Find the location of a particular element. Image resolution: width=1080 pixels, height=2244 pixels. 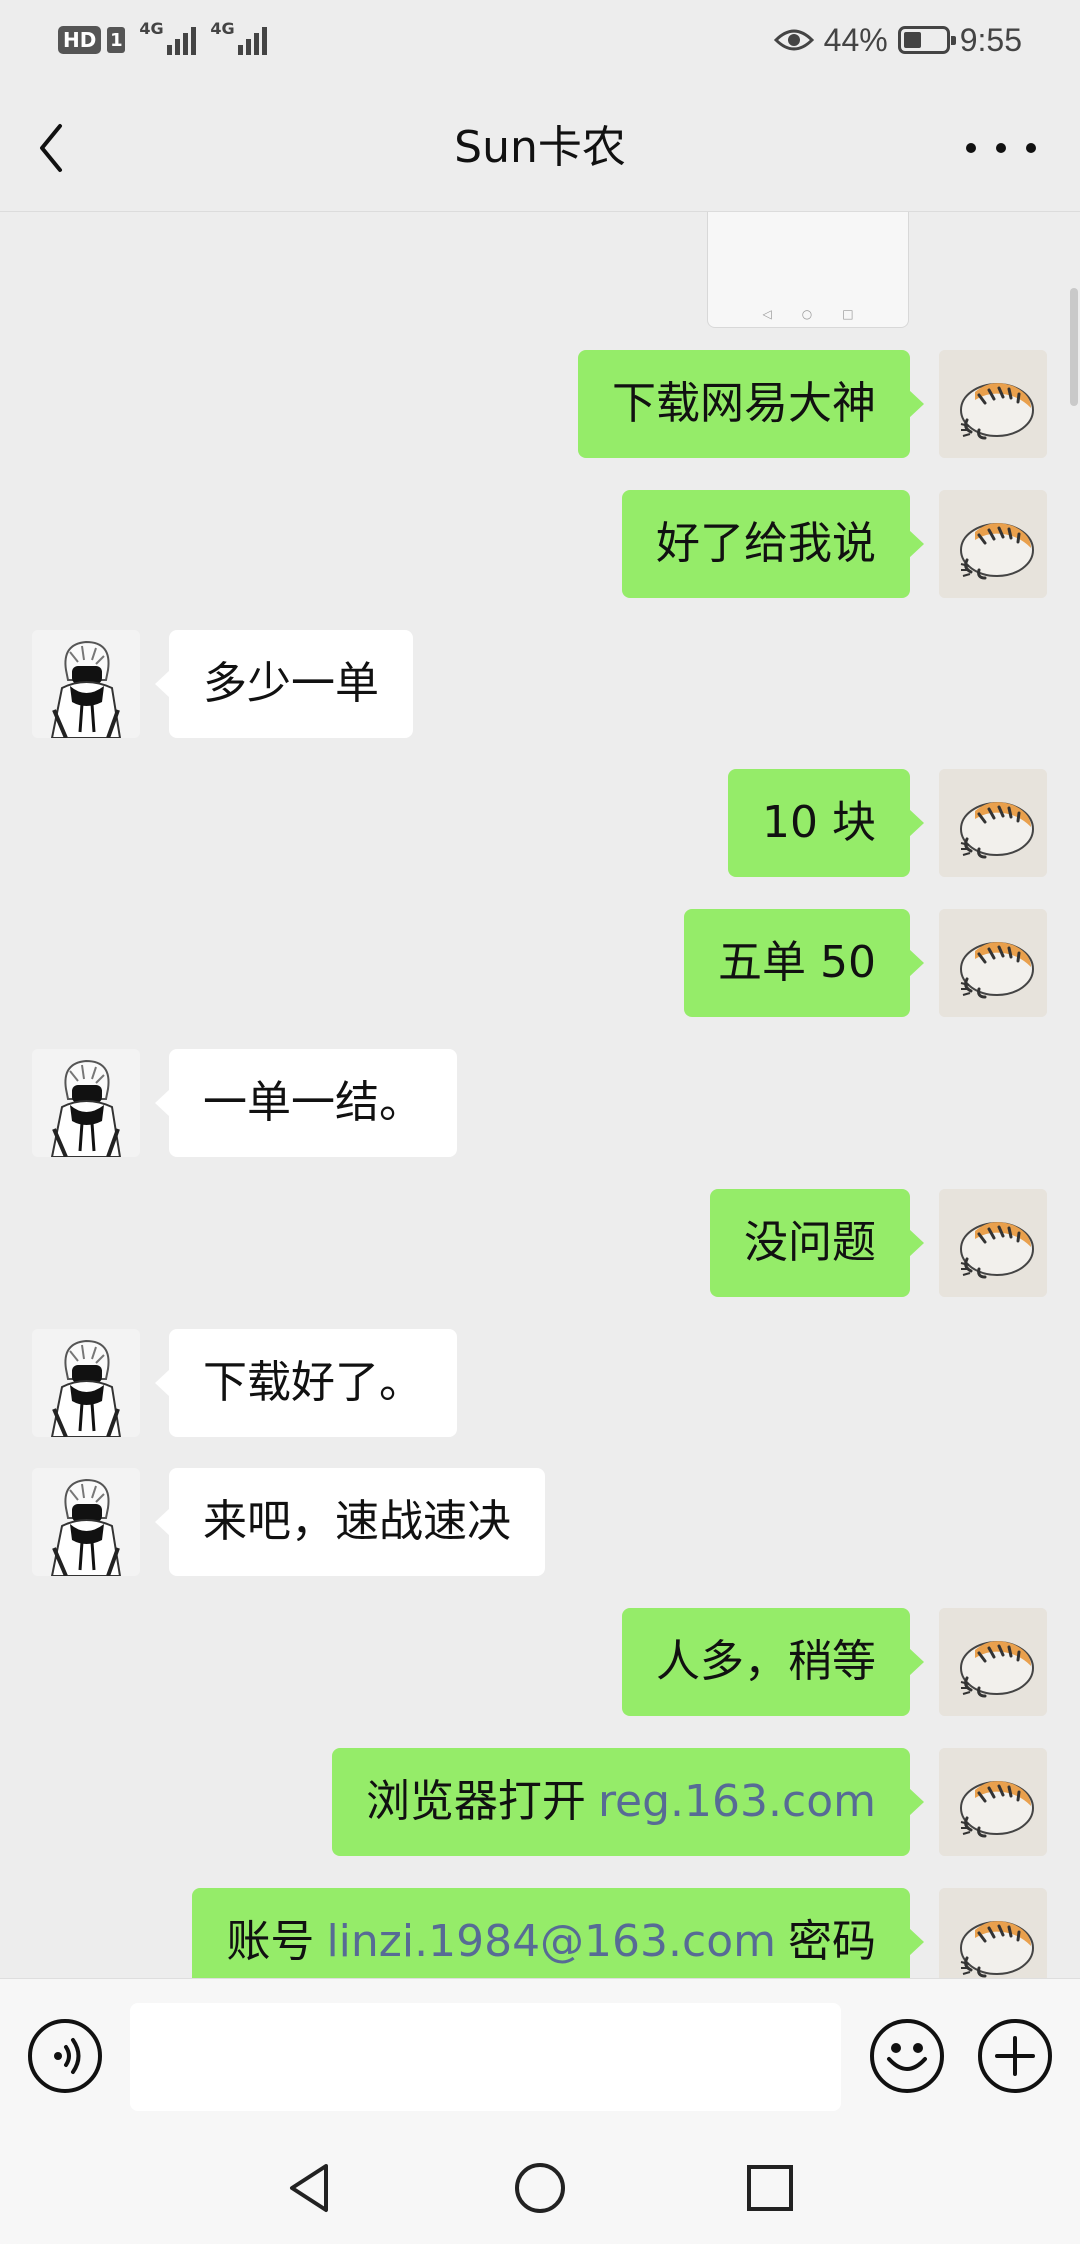

voice-button is located at coordinates (65, 2056).